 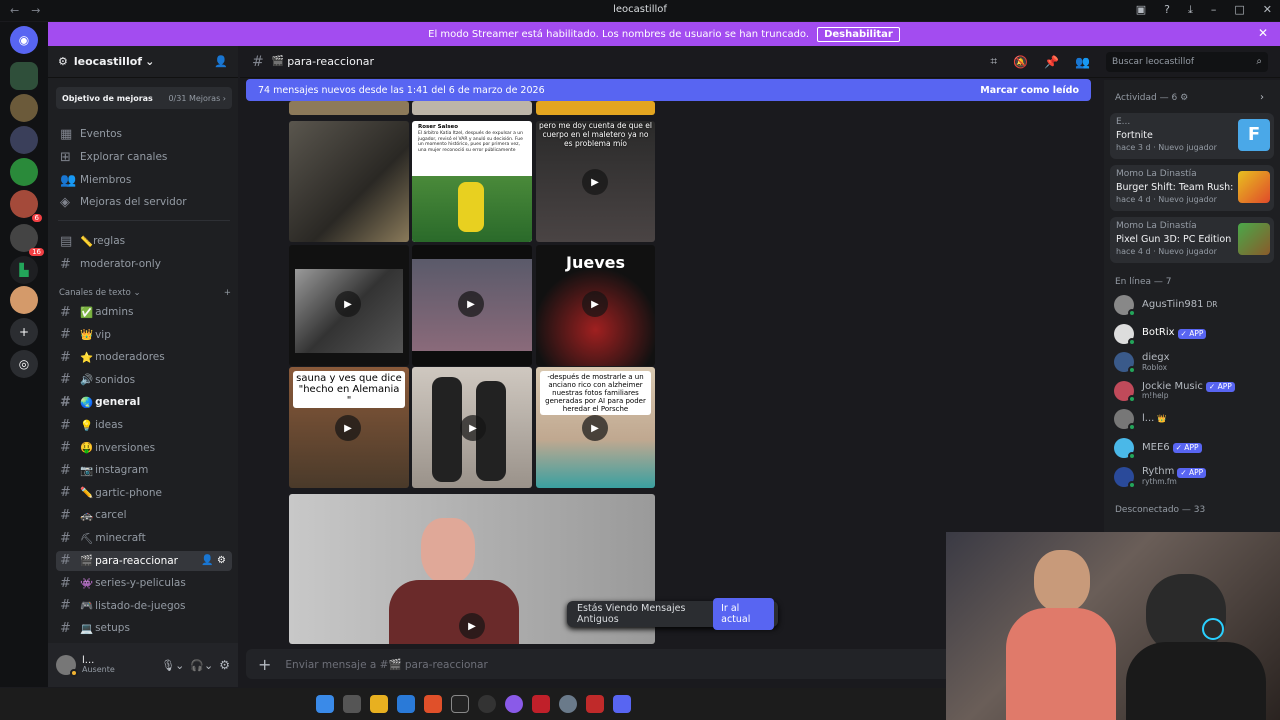 What do you see at coordinates (144, 493) in the screenshot?
I see `channel-gartic-phone: # ✏️ gartic-phone` at bounding box center [144, 493].